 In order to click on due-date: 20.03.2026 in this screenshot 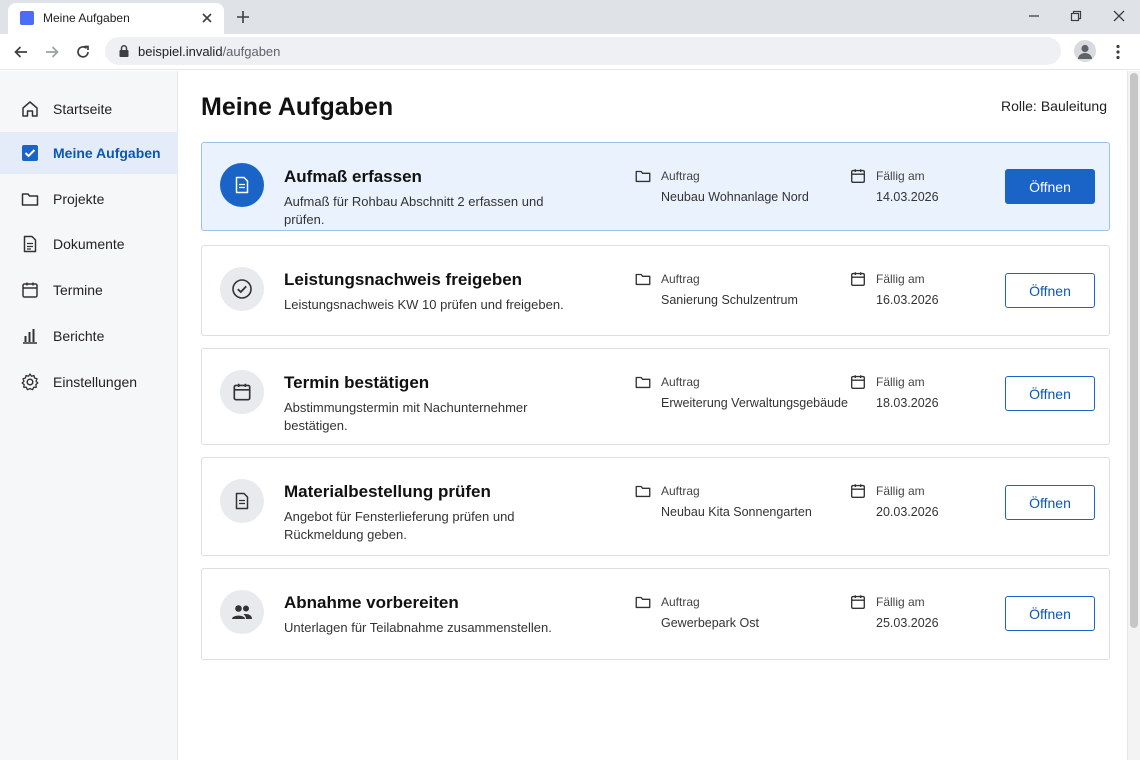, I will do `click(907, 512)`.